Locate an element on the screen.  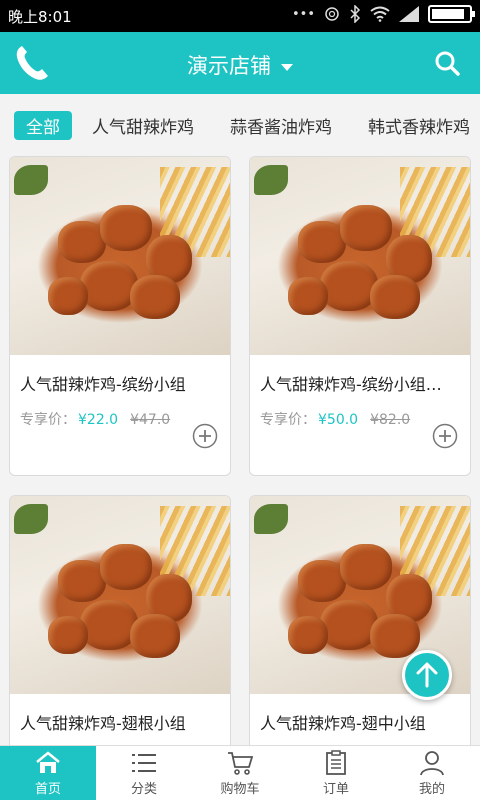
battery-icon is located at coordinates (451, 14).